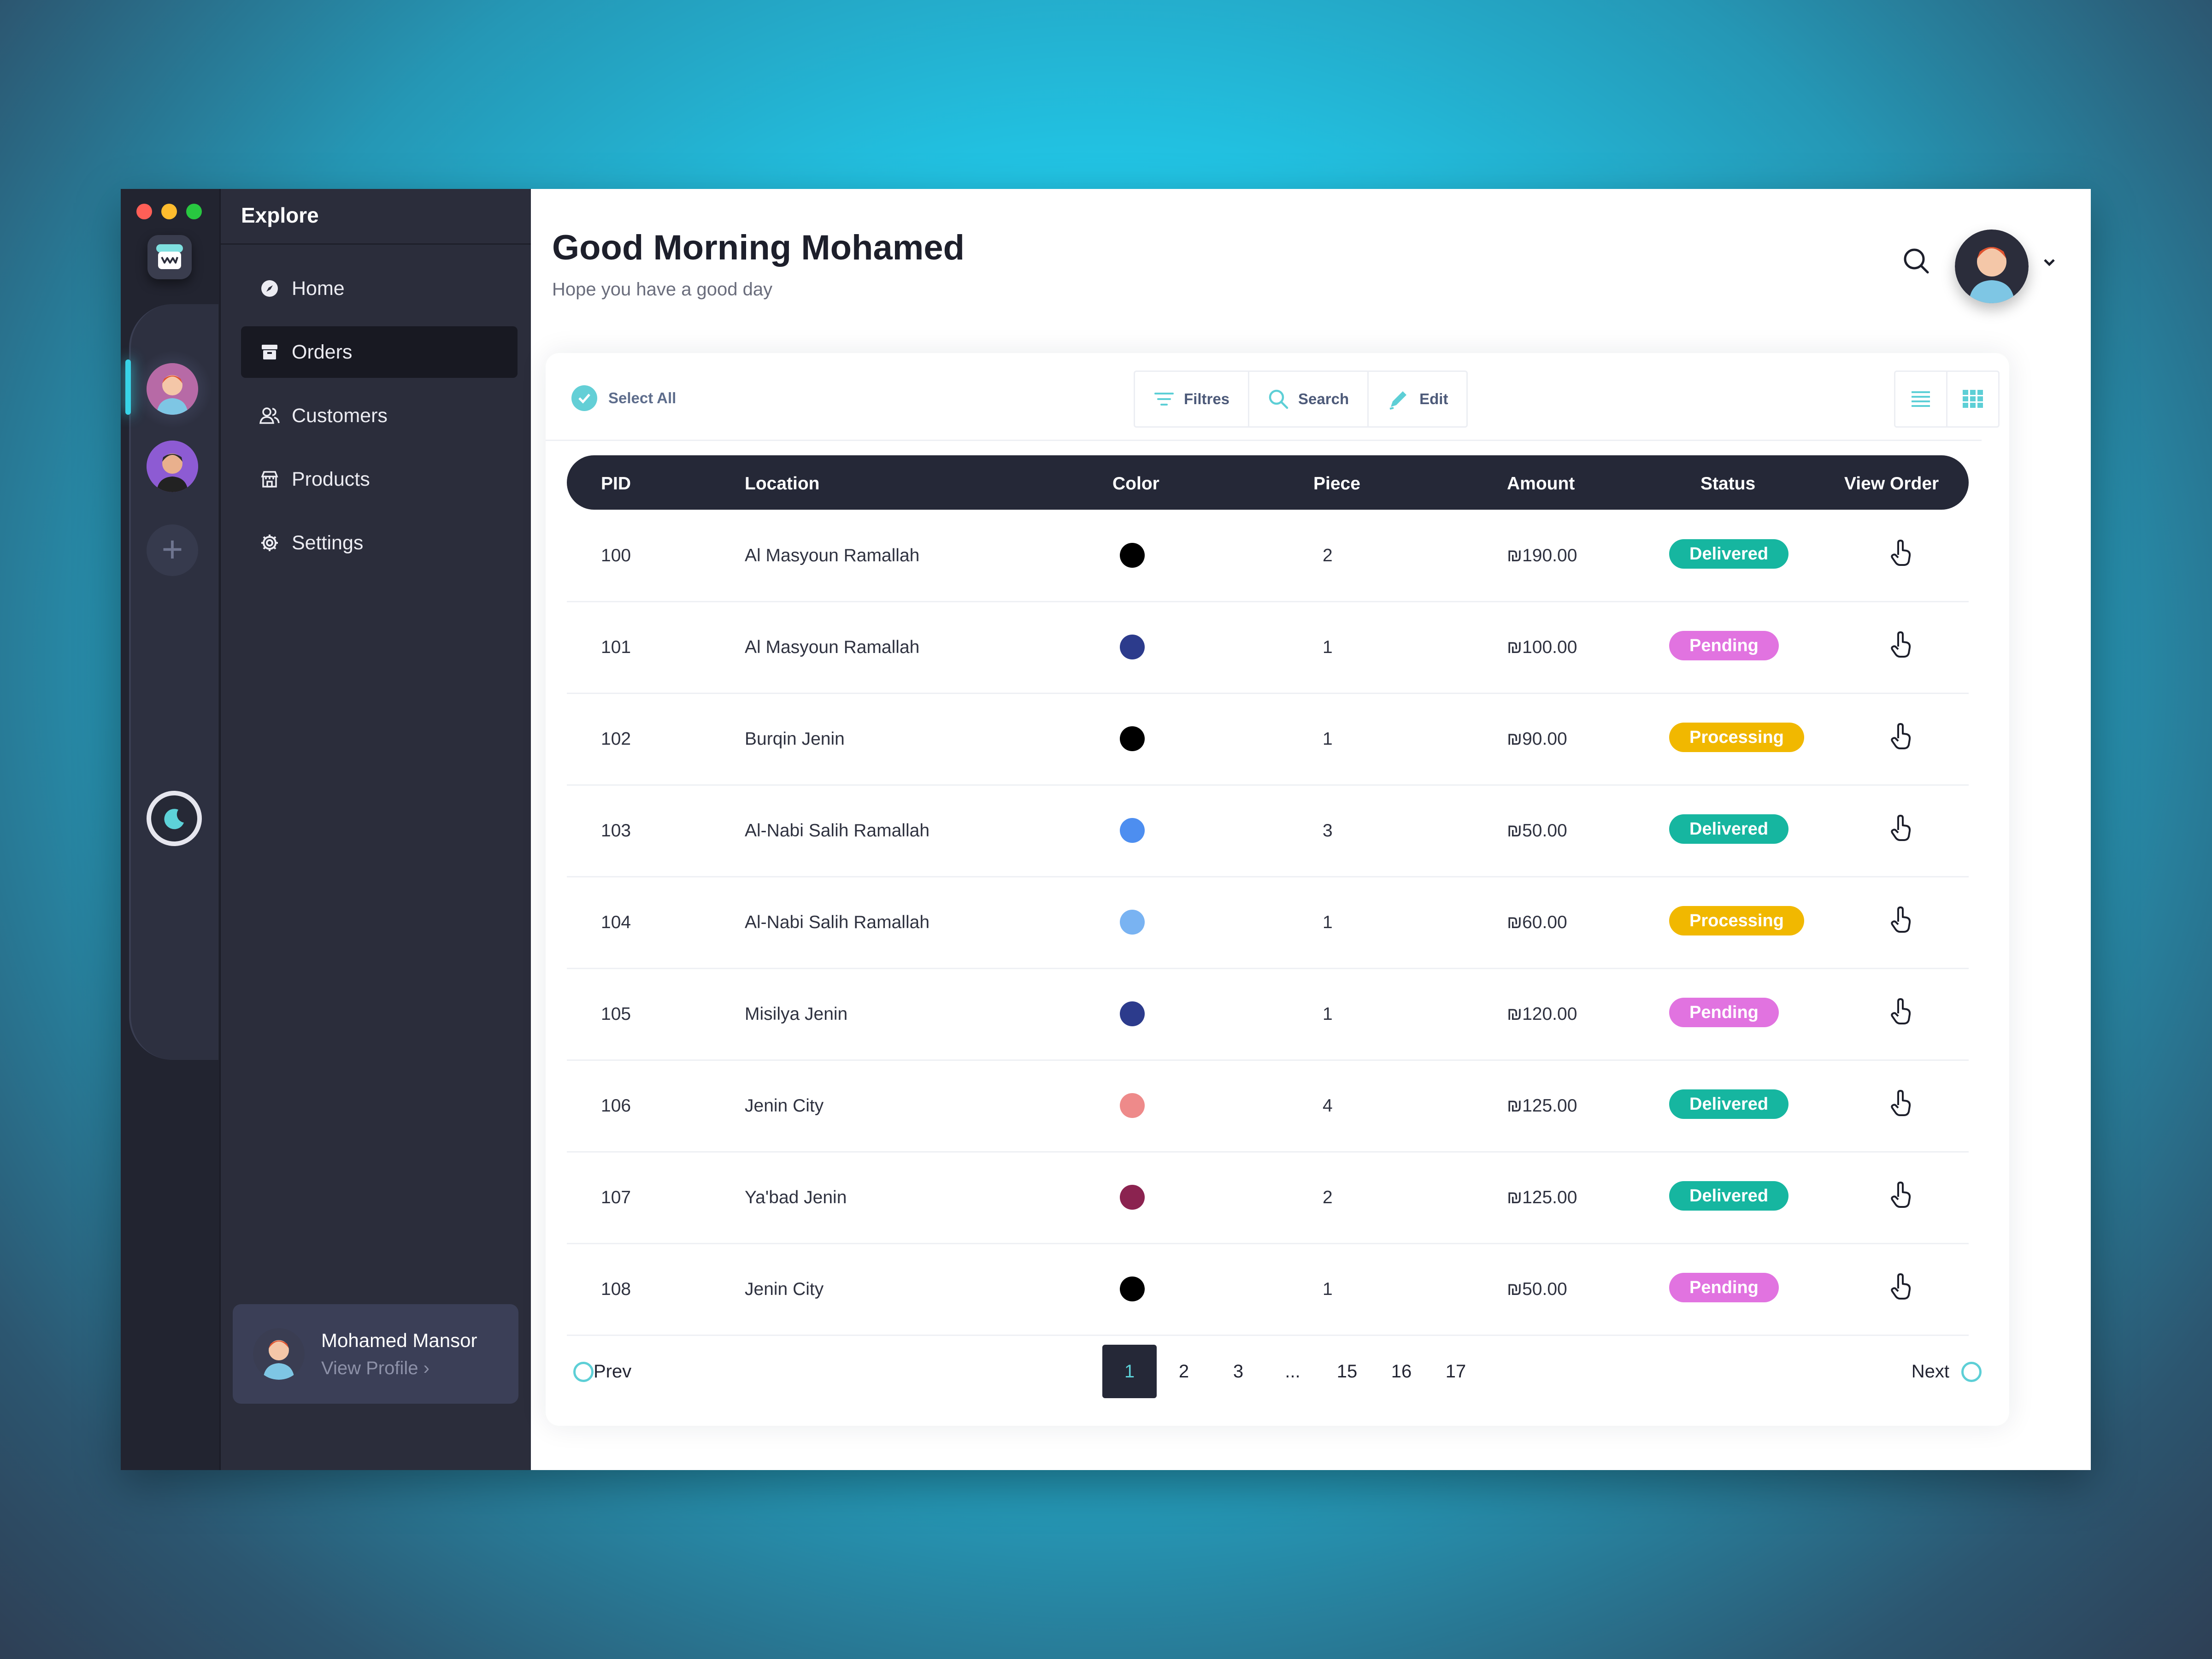 This screenshot has width=2212, height=1659. Describe the element at coordinates (616, 922) in the screenshot. I see `cell-pid: 104` at that location.